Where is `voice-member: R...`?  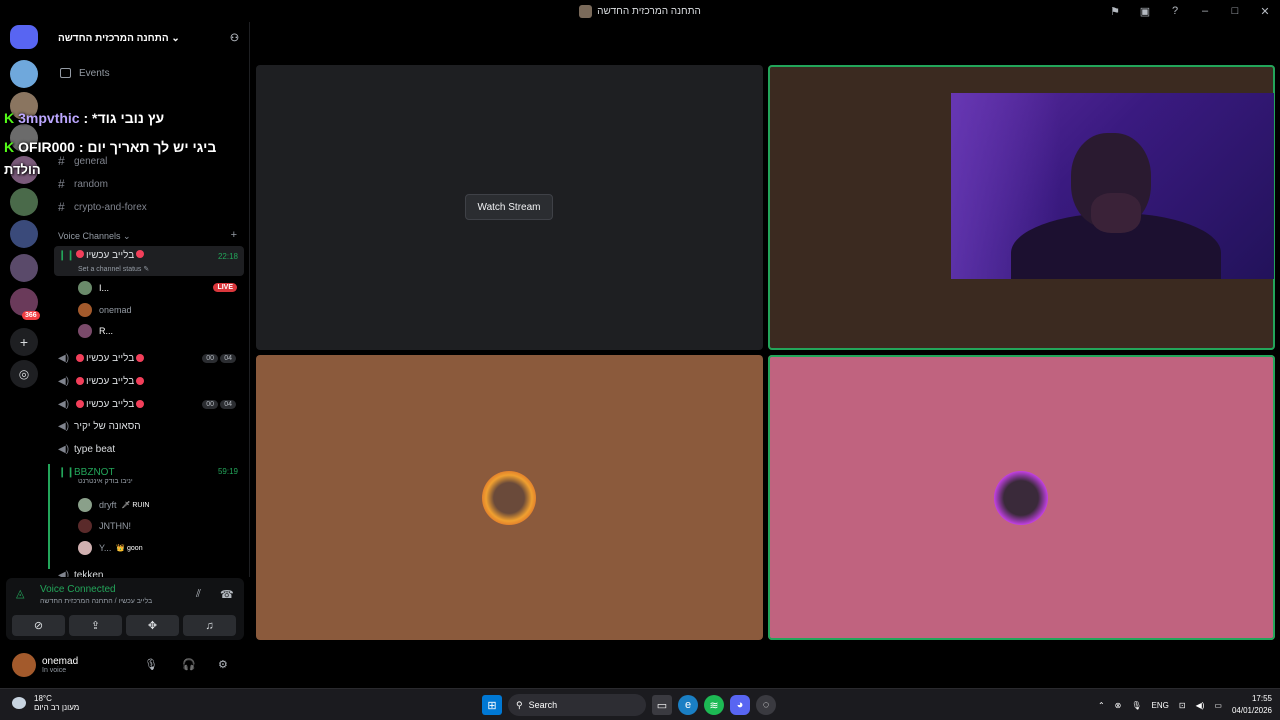 voice-member: R... is located at coordinates (95, 331).